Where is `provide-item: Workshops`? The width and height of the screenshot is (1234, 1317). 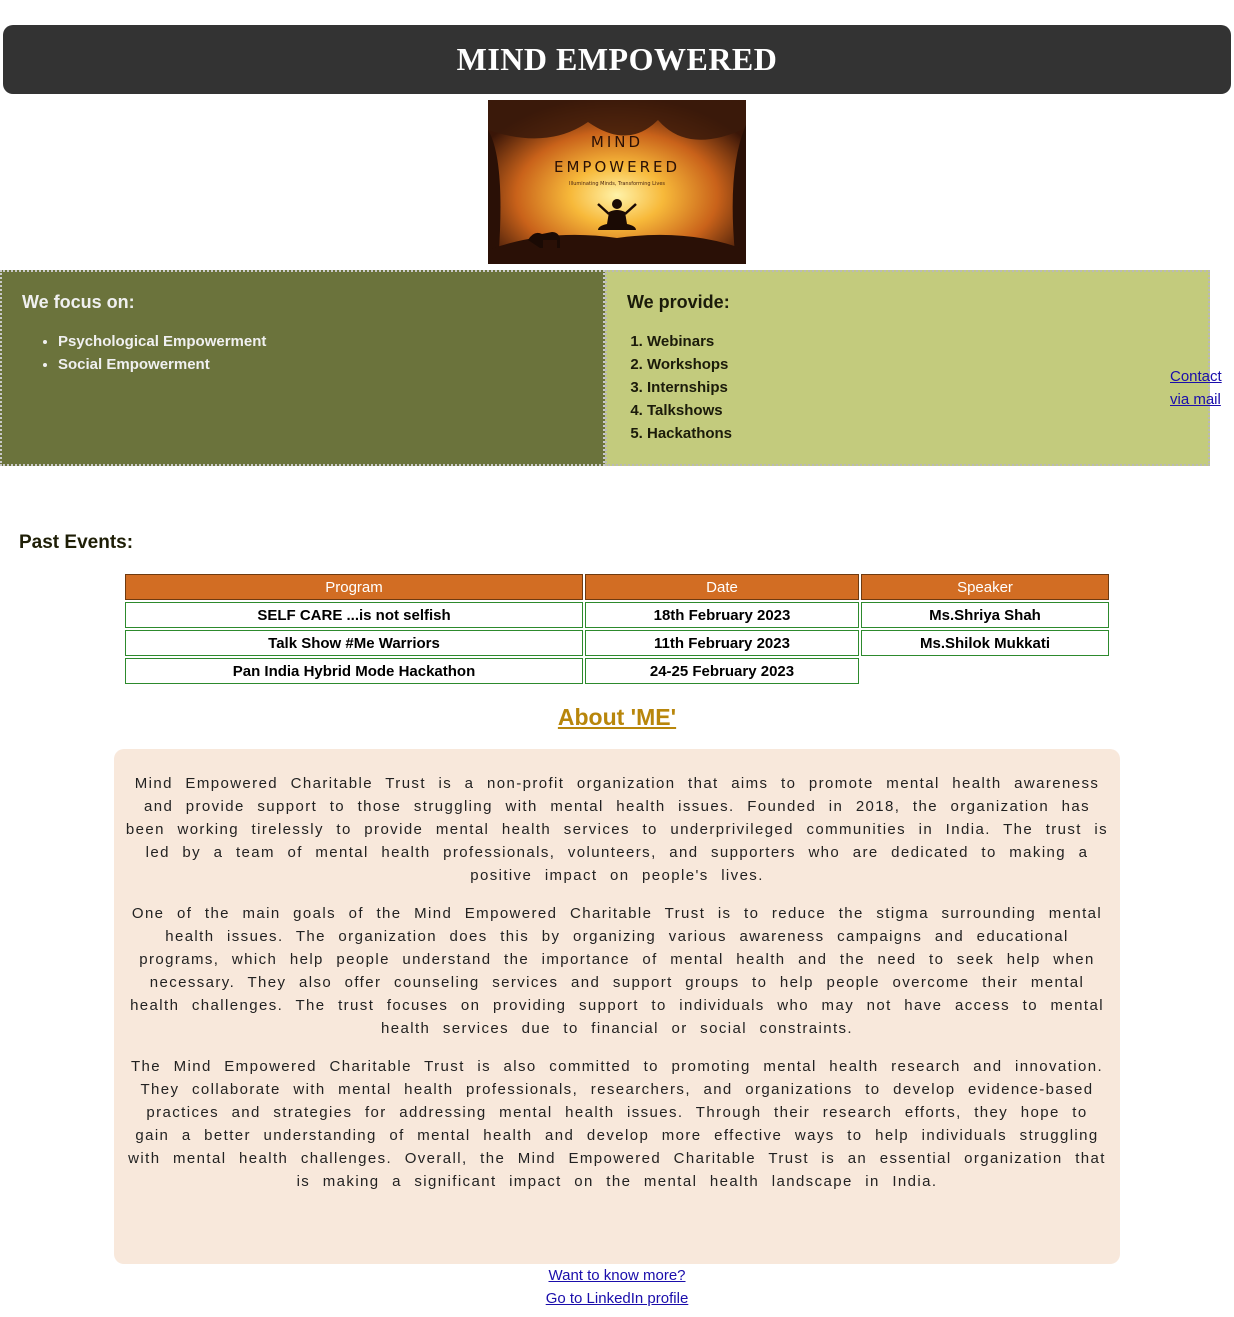
provide-item: Workshops is located at coordinates (689, 364).